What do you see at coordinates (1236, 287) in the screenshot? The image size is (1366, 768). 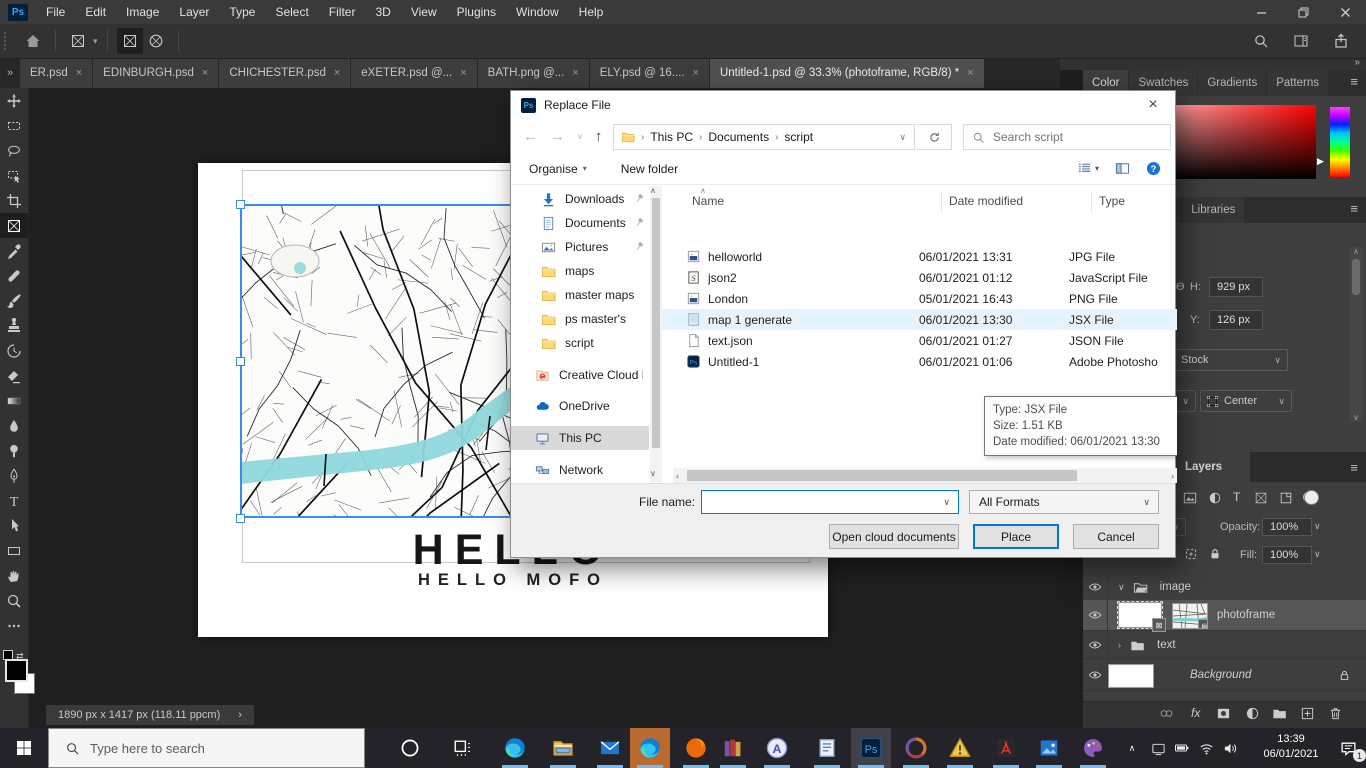 I see `height-field: 929 px` at bounding box center [1236, 287].